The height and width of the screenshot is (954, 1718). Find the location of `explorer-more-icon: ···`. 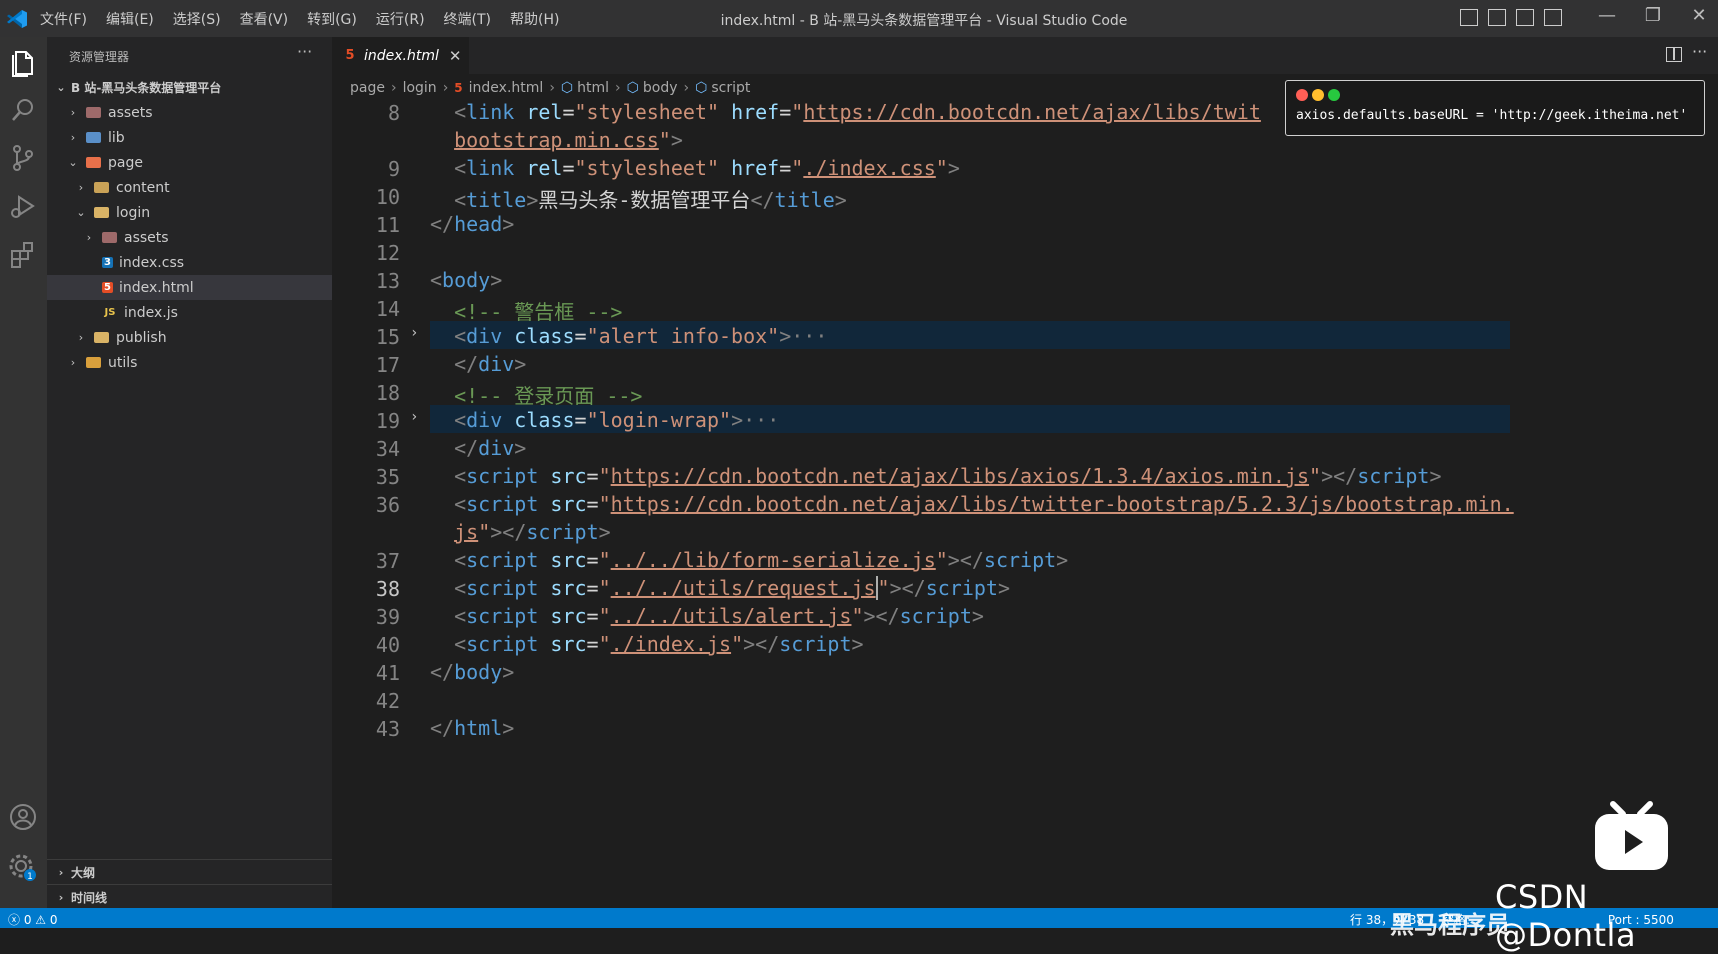

explorer-more-icon: ··· is located at coordinates (304, 51).